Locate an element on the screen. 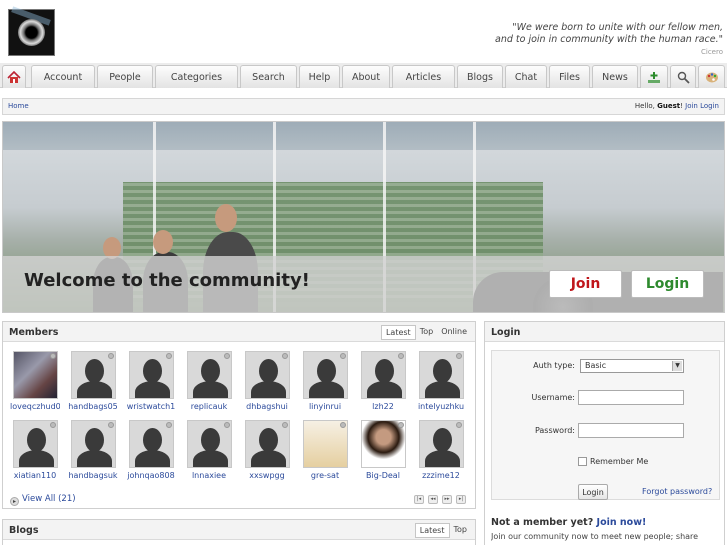  member-card: xiatian110 is located at coordinates (35, 451).